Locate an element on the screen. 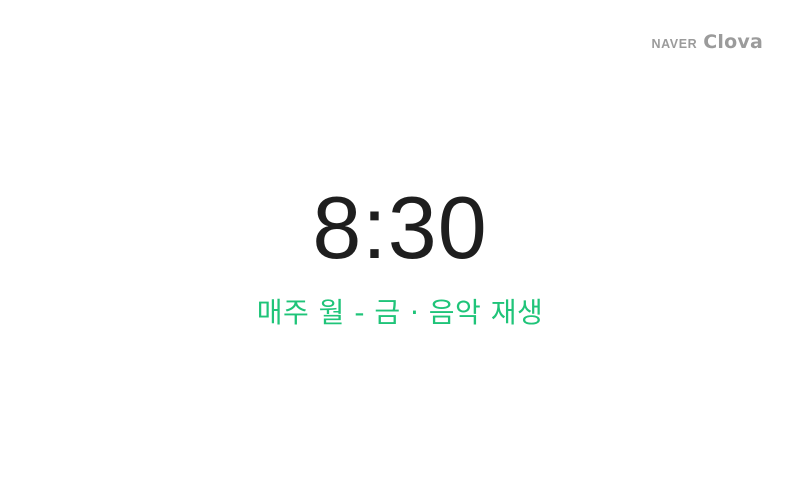  brand-clova-text: Clova is located at coordinates (733, 42).